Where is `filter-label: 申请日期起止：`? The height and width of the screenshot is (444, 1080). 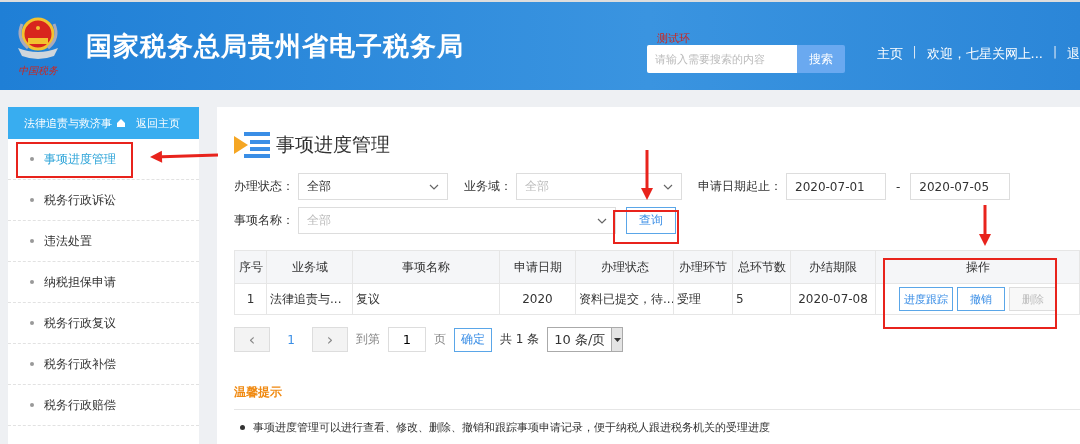
filter-label: 申请日期起止： is located at coordinates (740, 186).